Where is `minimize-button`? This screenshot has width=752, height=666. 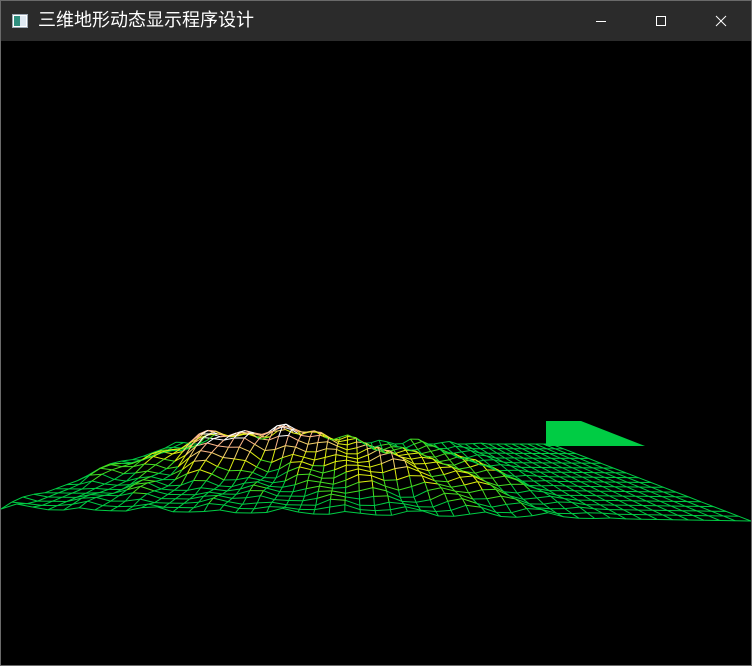 minimize-button is located at coordinates (601, 21).